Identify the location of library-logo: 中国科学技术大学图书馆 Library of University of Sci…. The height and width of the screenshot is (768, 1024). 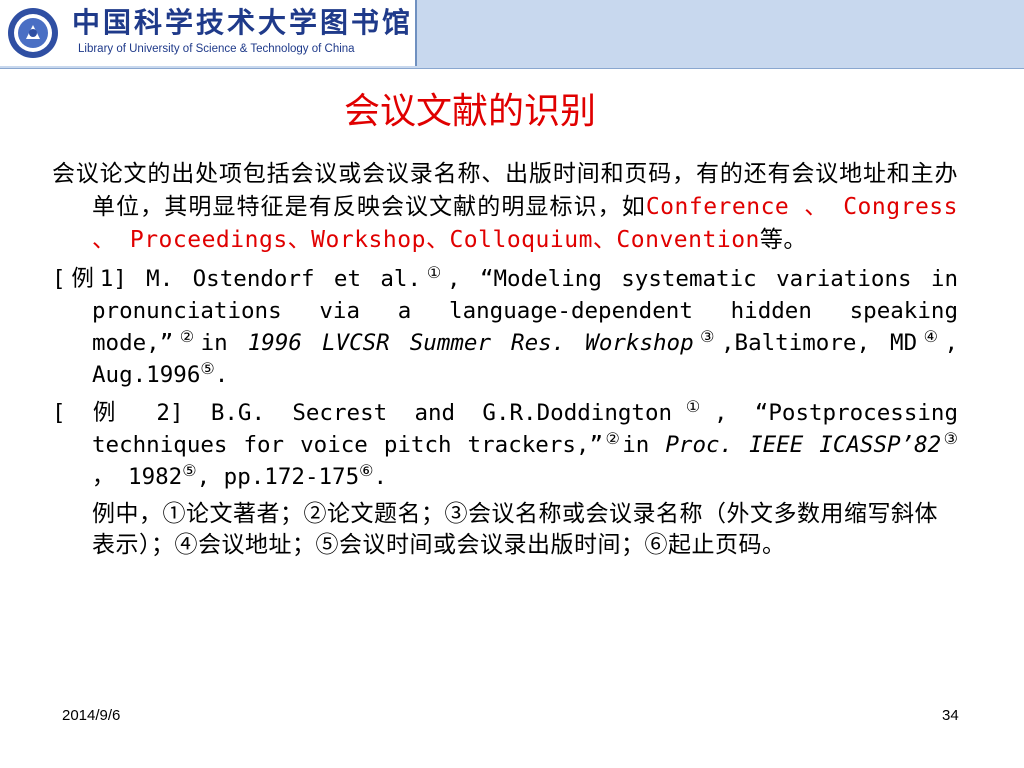
(208, 33).